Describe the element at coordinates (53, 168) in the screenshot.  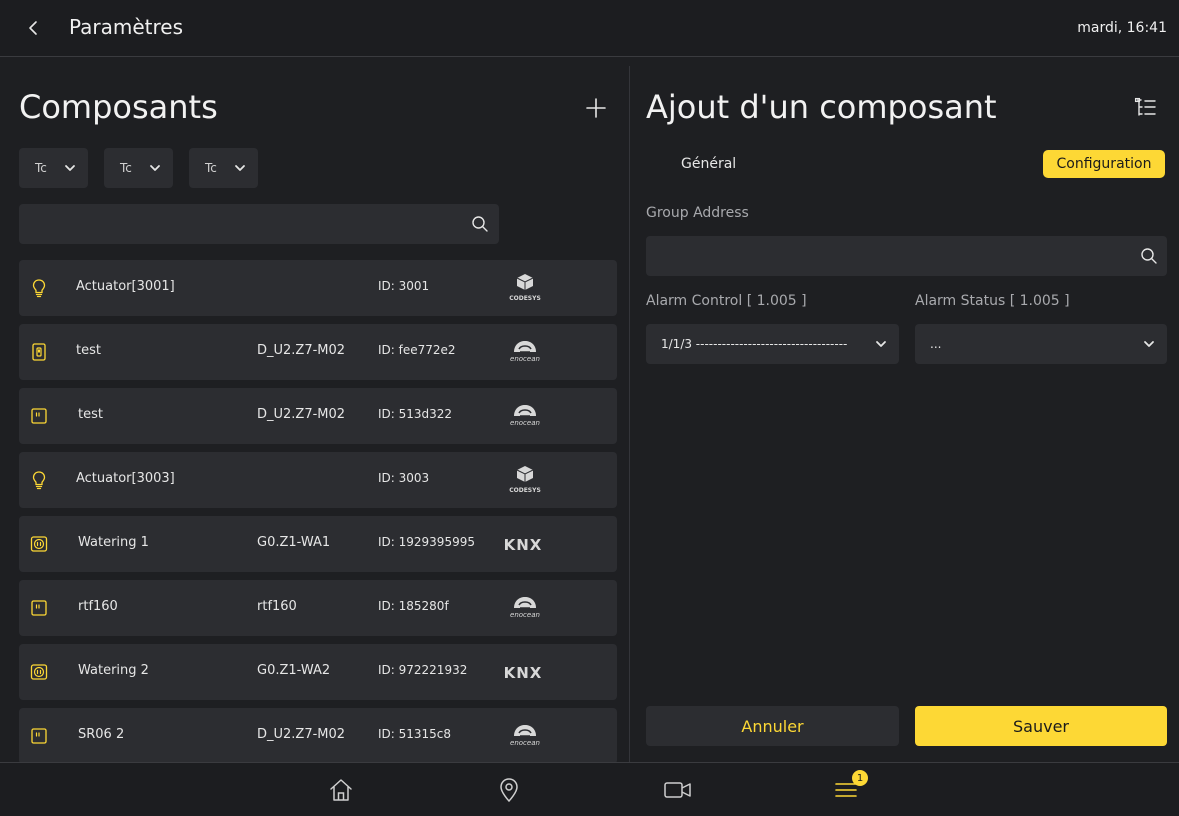
I see `filter-dropdown-1: Tc` at that location.